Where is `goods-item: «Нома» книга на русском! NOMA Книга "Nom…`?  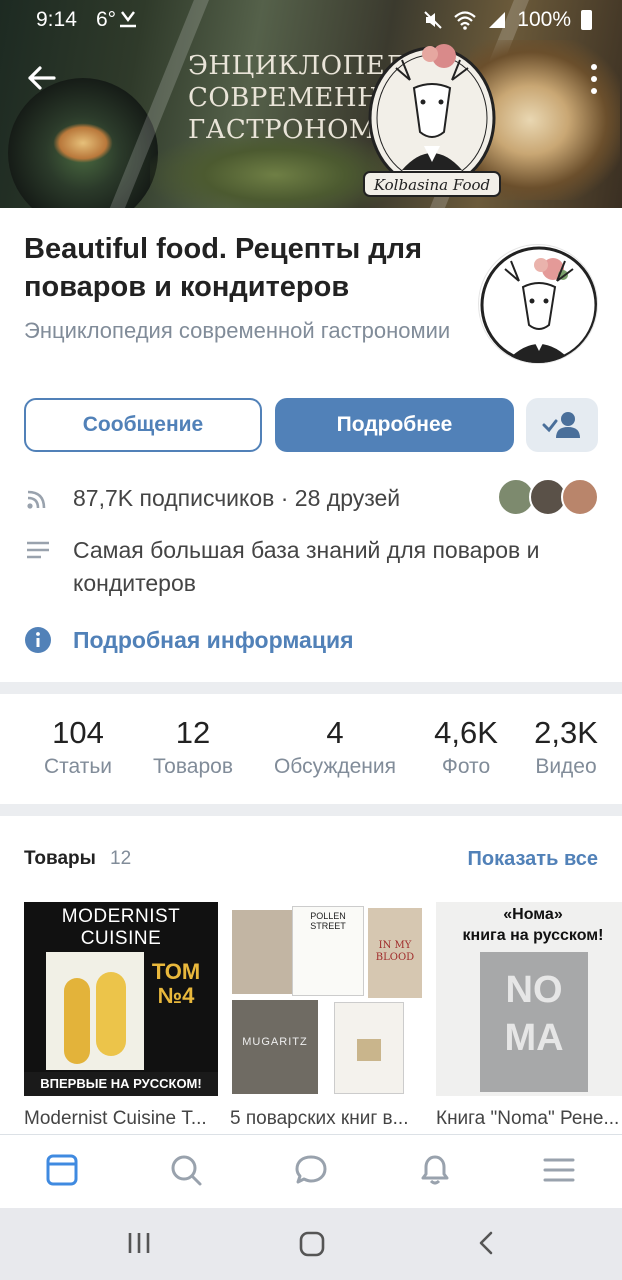 goods-item: «Нома» книга на русском! NOMA Книга "Nom… is located at coordinates (529, 1016).